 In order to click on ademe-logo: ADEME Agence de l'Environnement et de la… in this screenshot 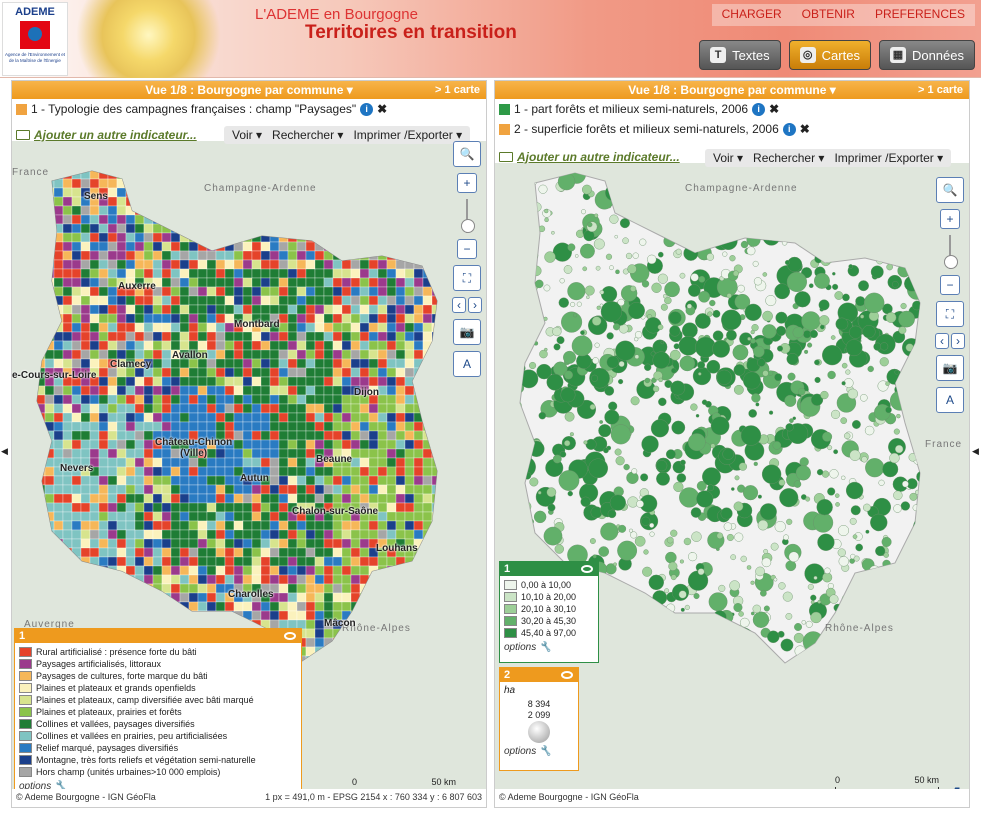, I will do `click(35, 39)`.